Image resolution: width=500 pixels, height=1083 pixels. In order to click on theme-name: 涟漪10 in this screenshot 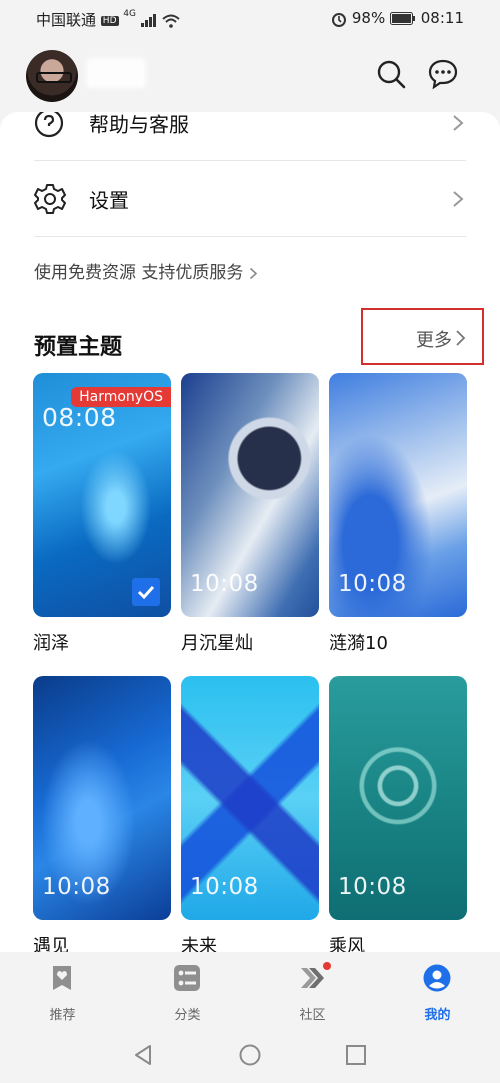, I will do `click(358, 642)`.